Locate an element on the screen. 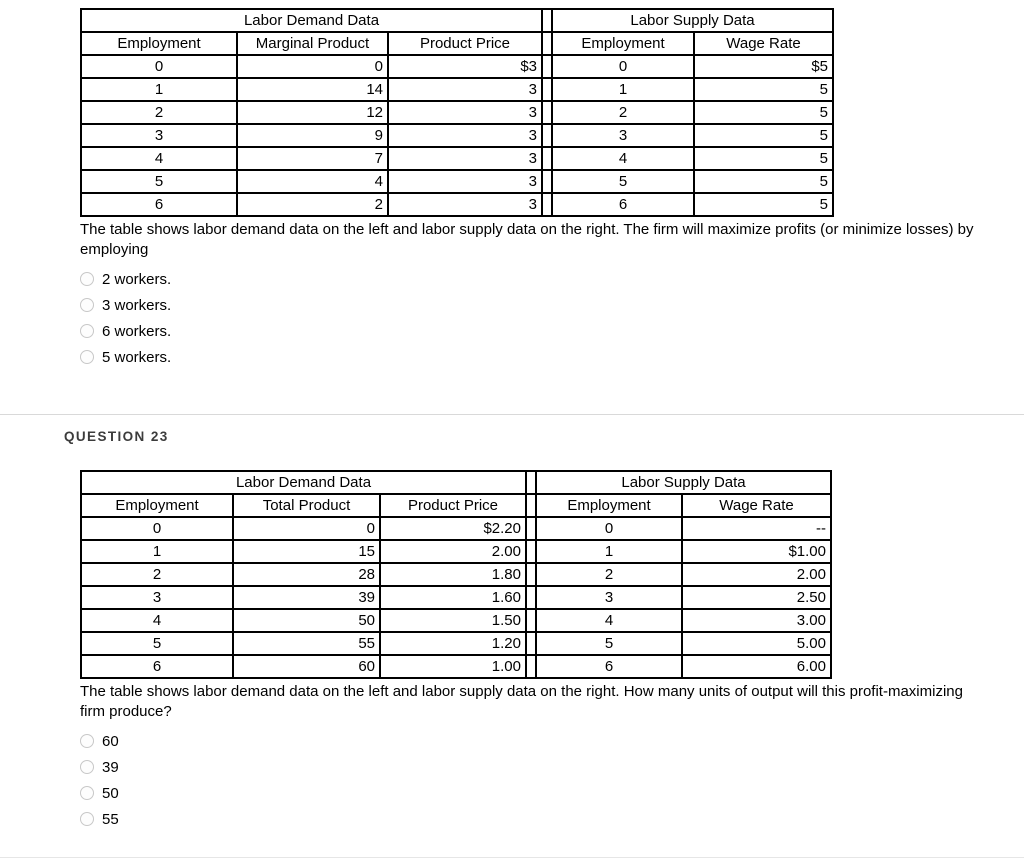  answer-option-label: 6 workers. is located at coordinates (137, 331).